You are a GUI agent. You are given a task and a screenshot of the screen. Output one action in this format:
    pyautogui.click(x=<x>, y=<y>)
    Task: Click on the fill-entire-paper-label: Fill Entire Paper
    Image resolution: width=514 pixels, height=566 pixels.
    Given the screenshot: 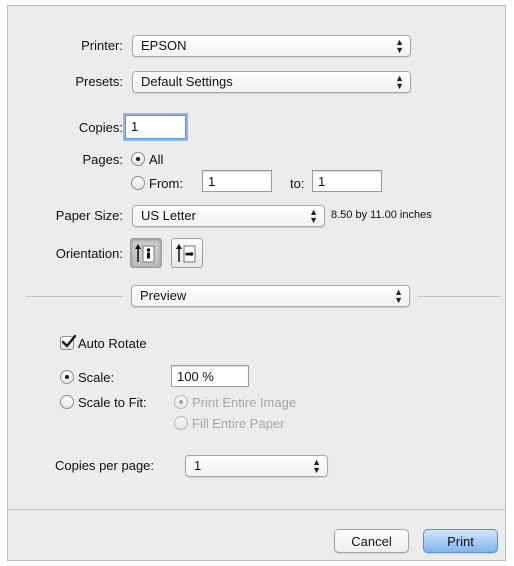 What is the action you would take?
    pyautogui.click(x=238, y=423)
    